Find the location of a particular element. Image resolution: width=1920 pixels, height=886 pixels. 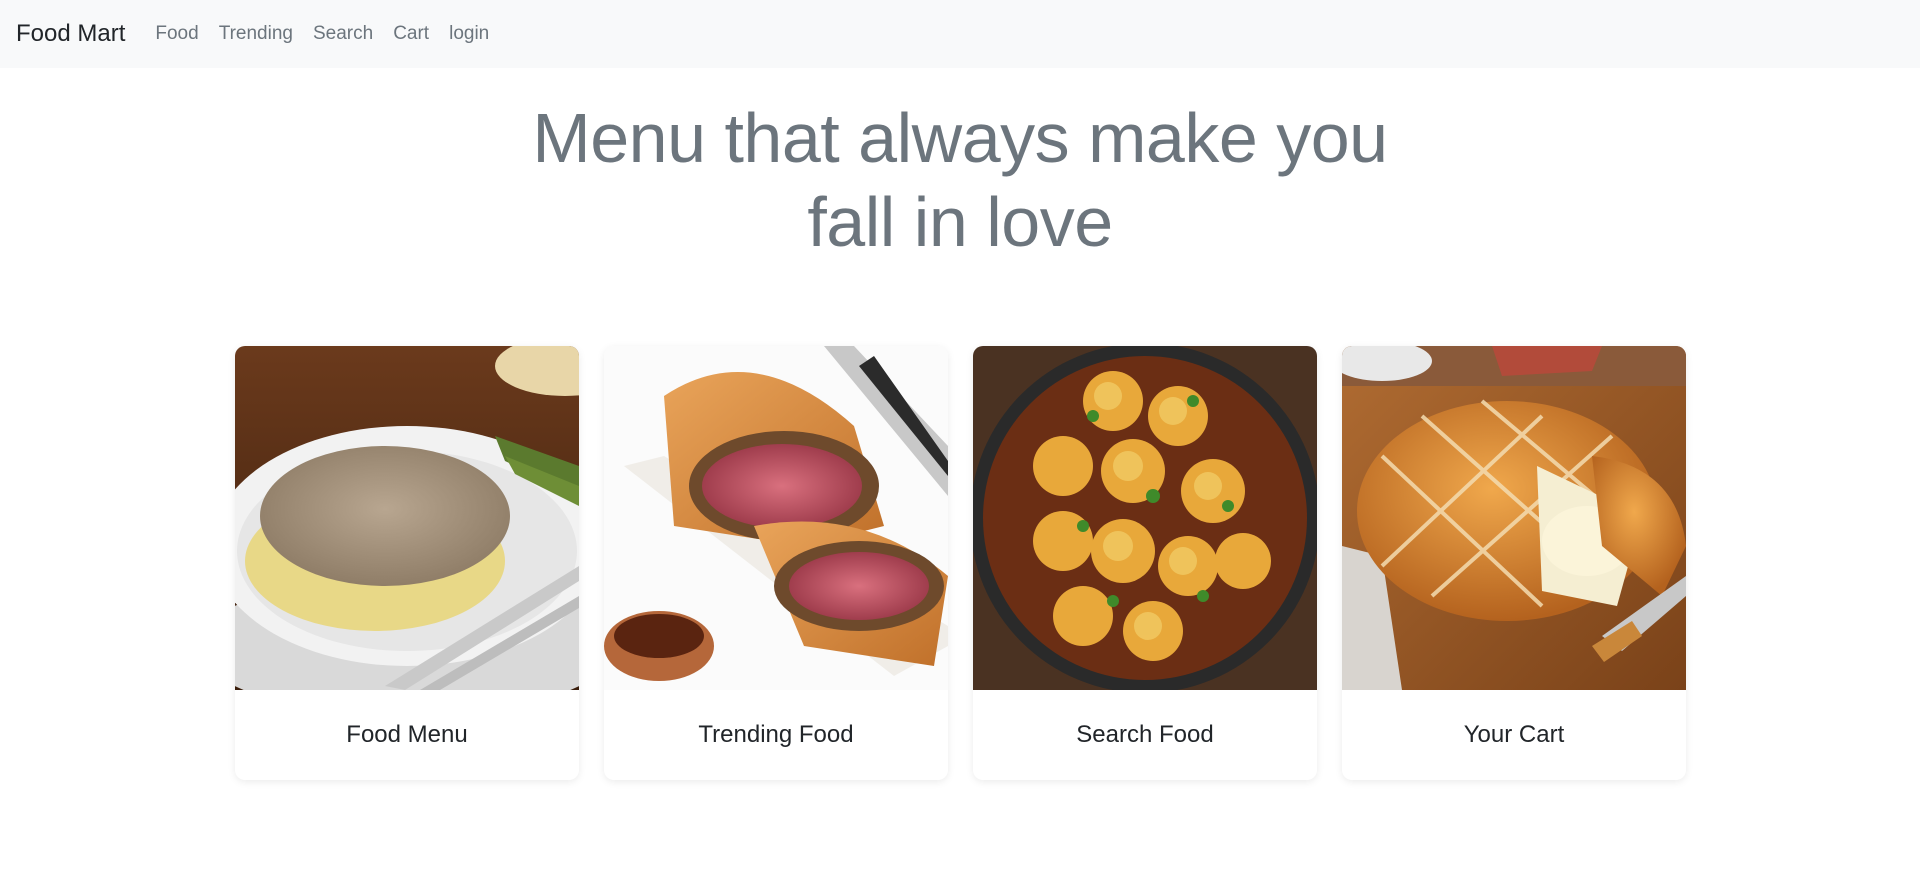

nav-links: Food Trending Search Cart login is located at coordinates (322, 34).